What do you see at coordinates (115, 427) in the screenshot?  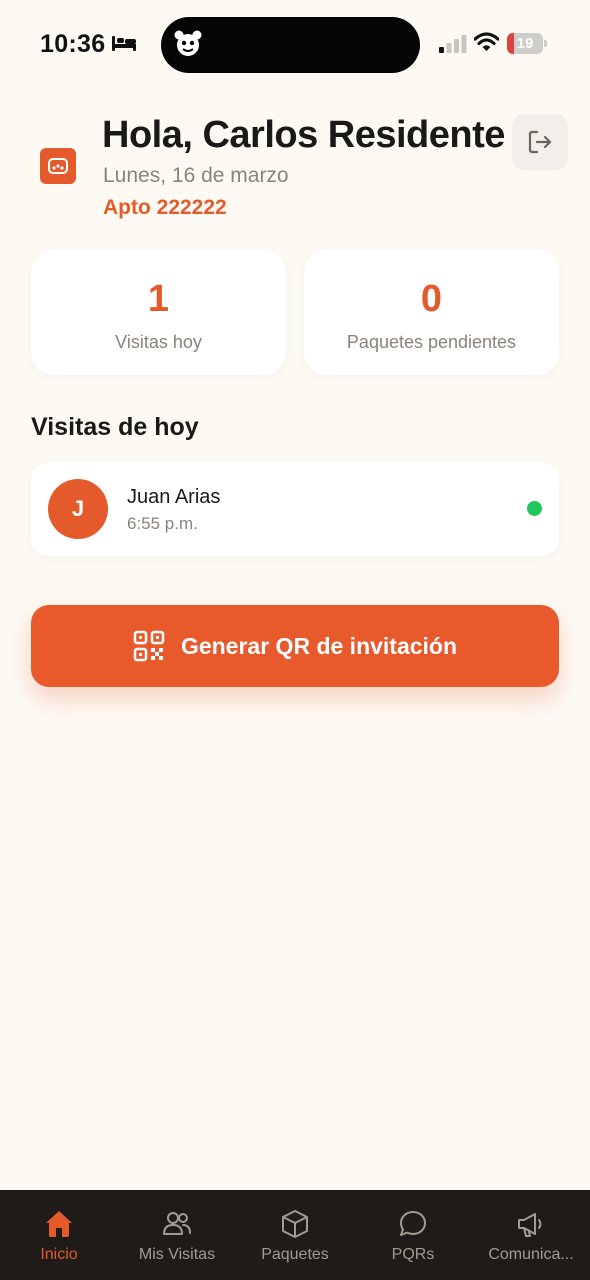 I see `section-title: Visitas de hoy` at bounding box center [115, 427].